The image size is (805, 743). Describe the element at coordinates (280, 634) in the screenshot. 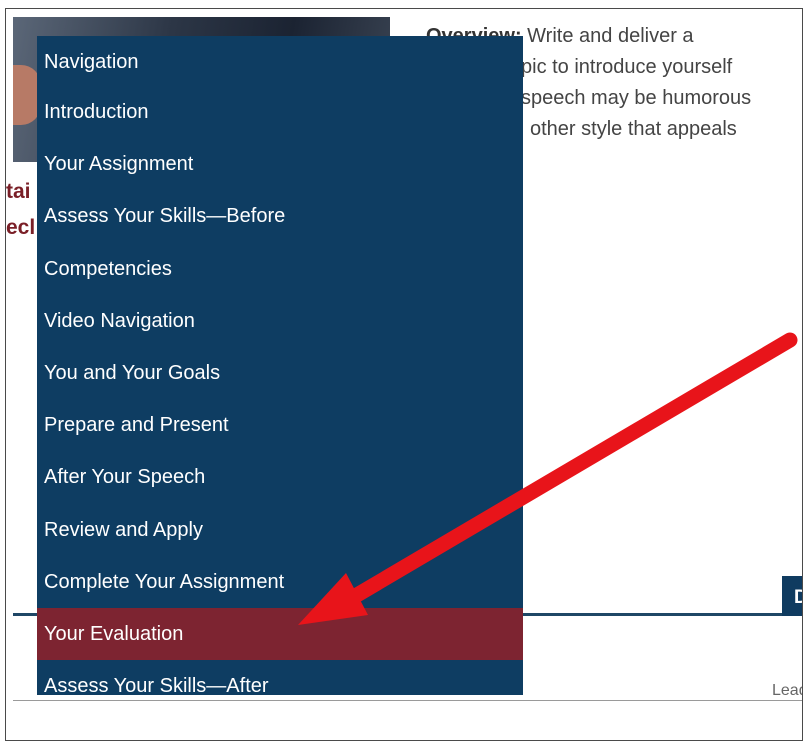

I see `menu-item-your-evaluation: Your Evaluation` at that location.